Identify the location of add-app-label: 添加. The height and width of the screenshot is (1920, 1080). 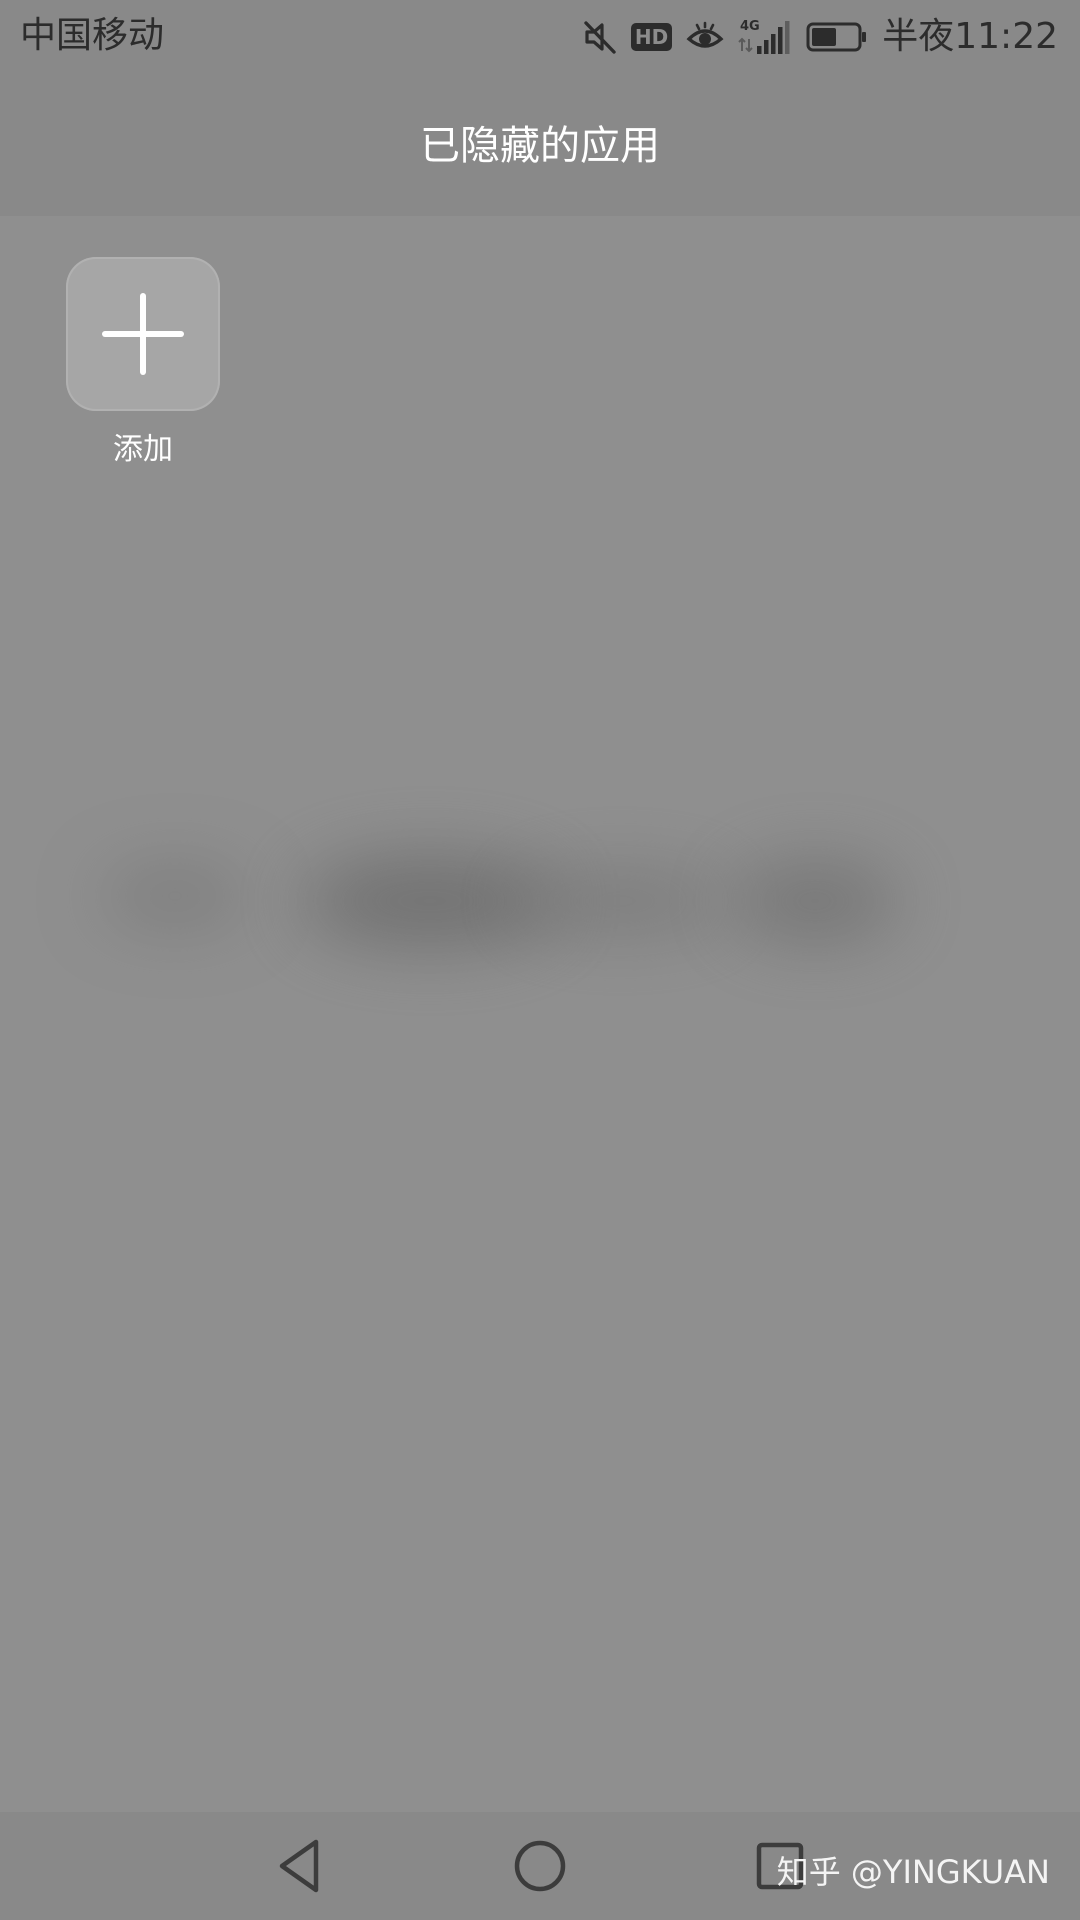
(143, 449).